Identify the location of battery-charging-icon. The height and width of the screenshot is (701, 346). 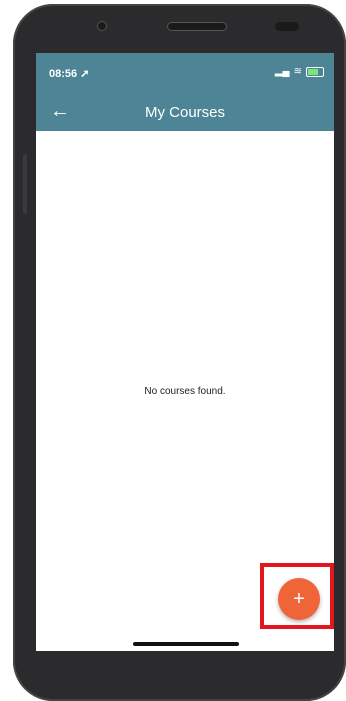
(315, 71).